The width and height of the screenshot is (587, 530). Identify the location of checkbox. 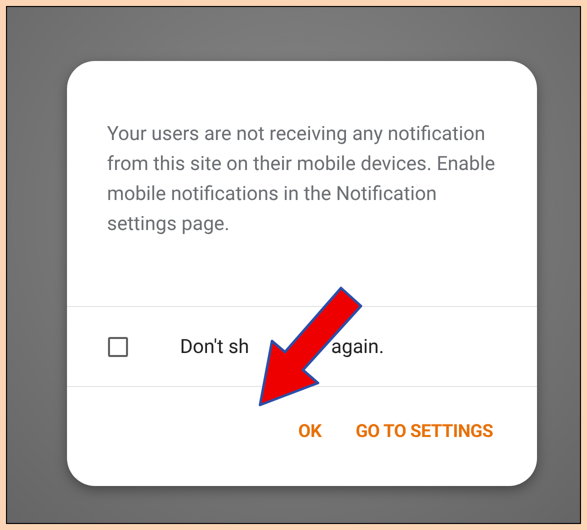
(118, 346).